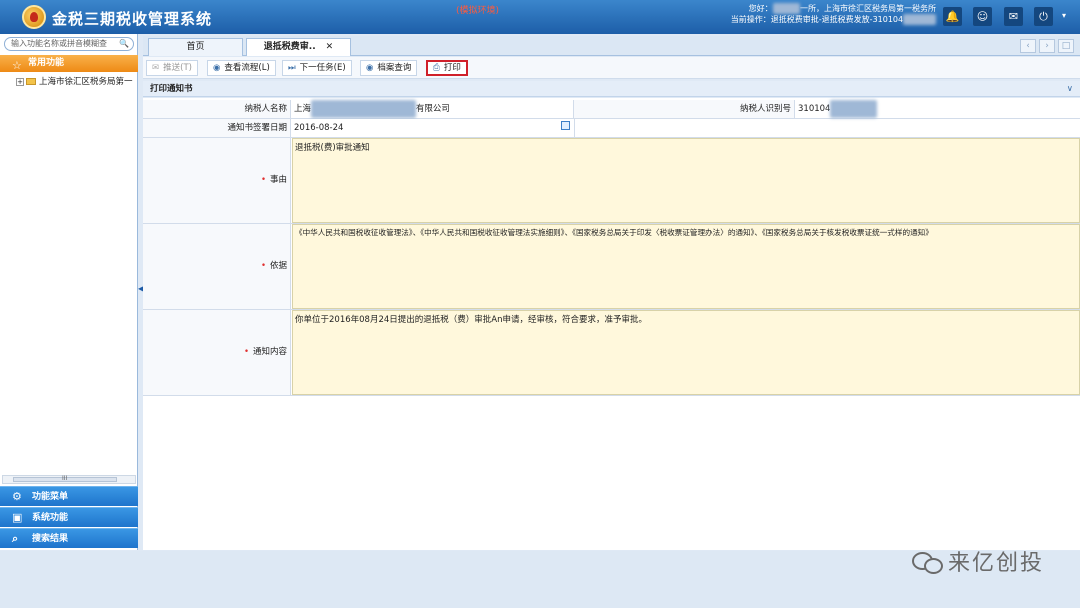 This screenshot has width=1080, height=608. I want to click on taxpayer-name-label: 纳税人名称, so click(217, 109).